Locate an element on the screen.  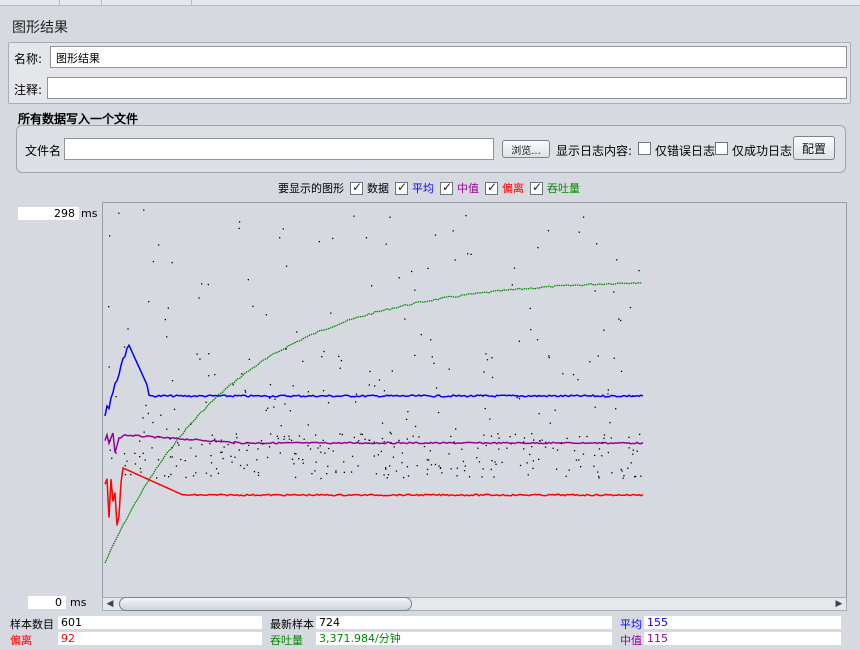
scroll-right-icon: ▶ is located at coordinates (839, 604).